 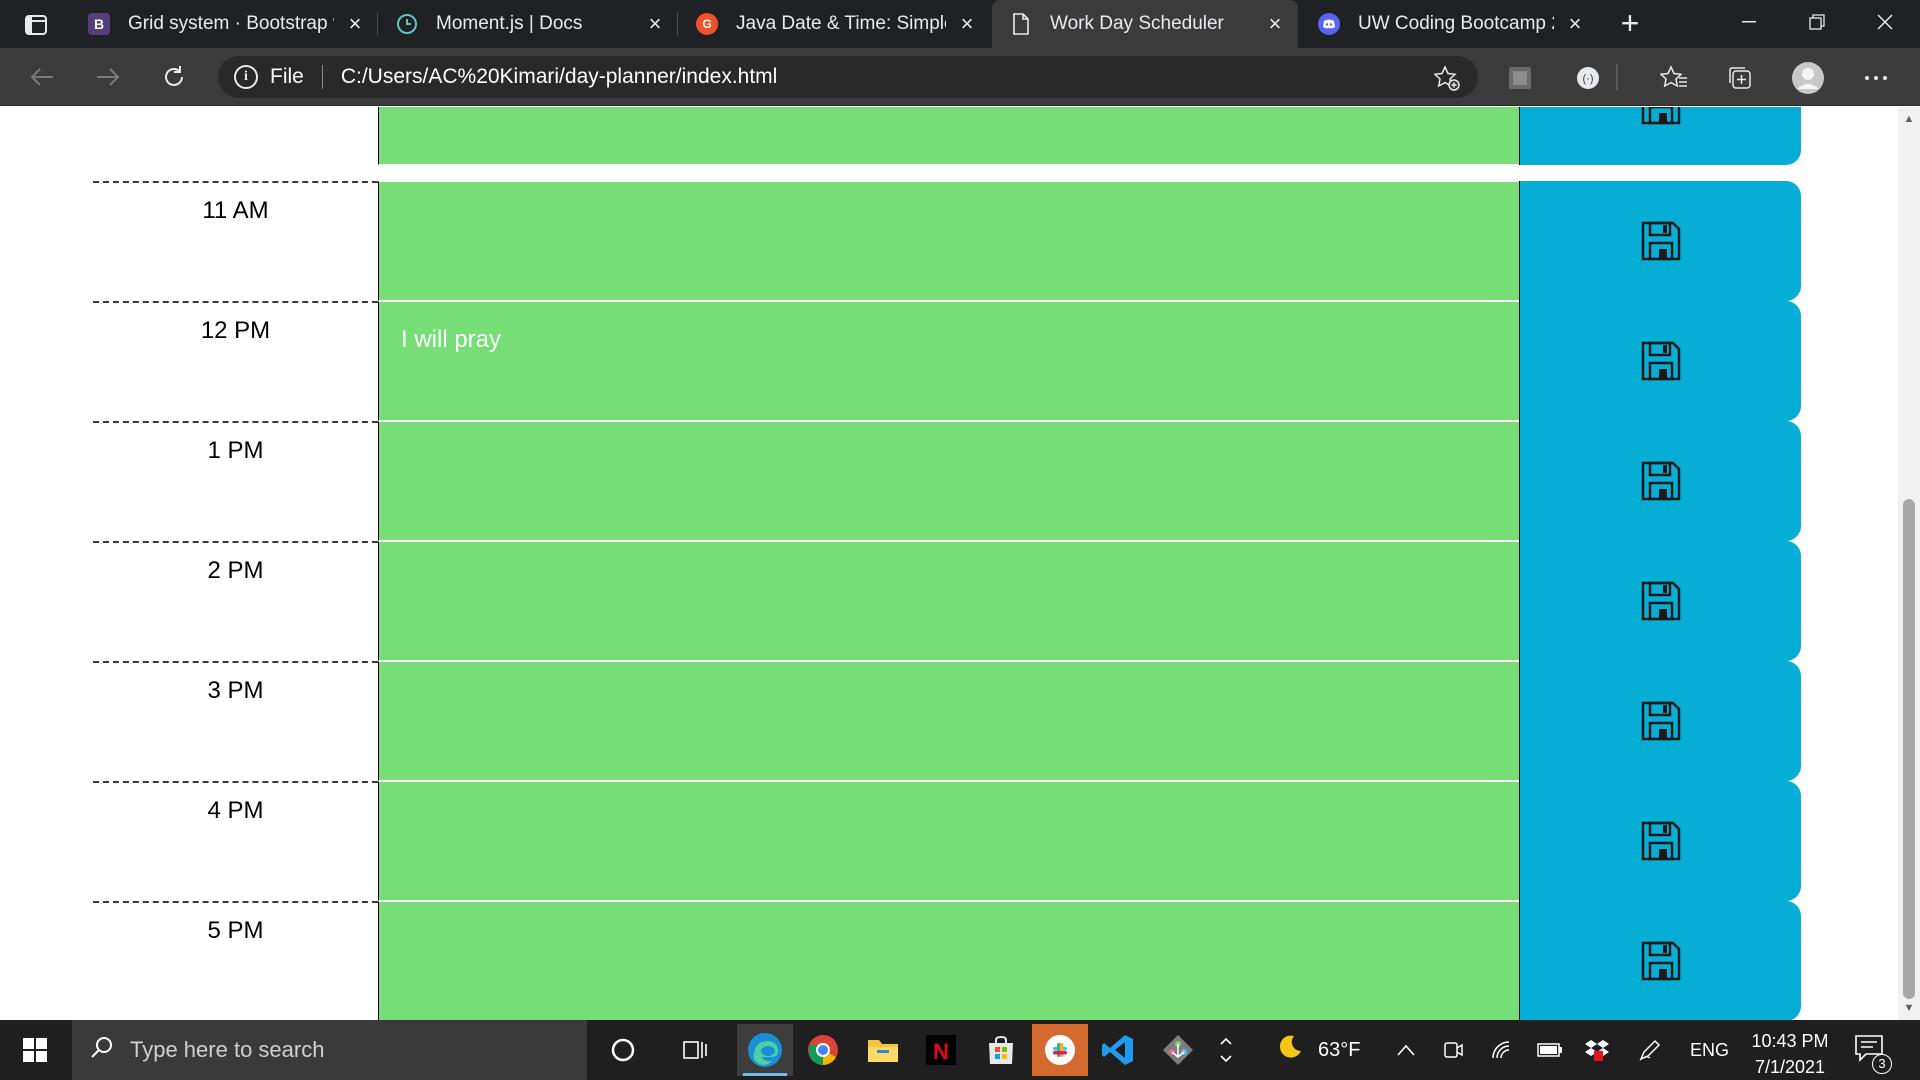 I want to click on restore-icon, so click(x=1817, y=22).